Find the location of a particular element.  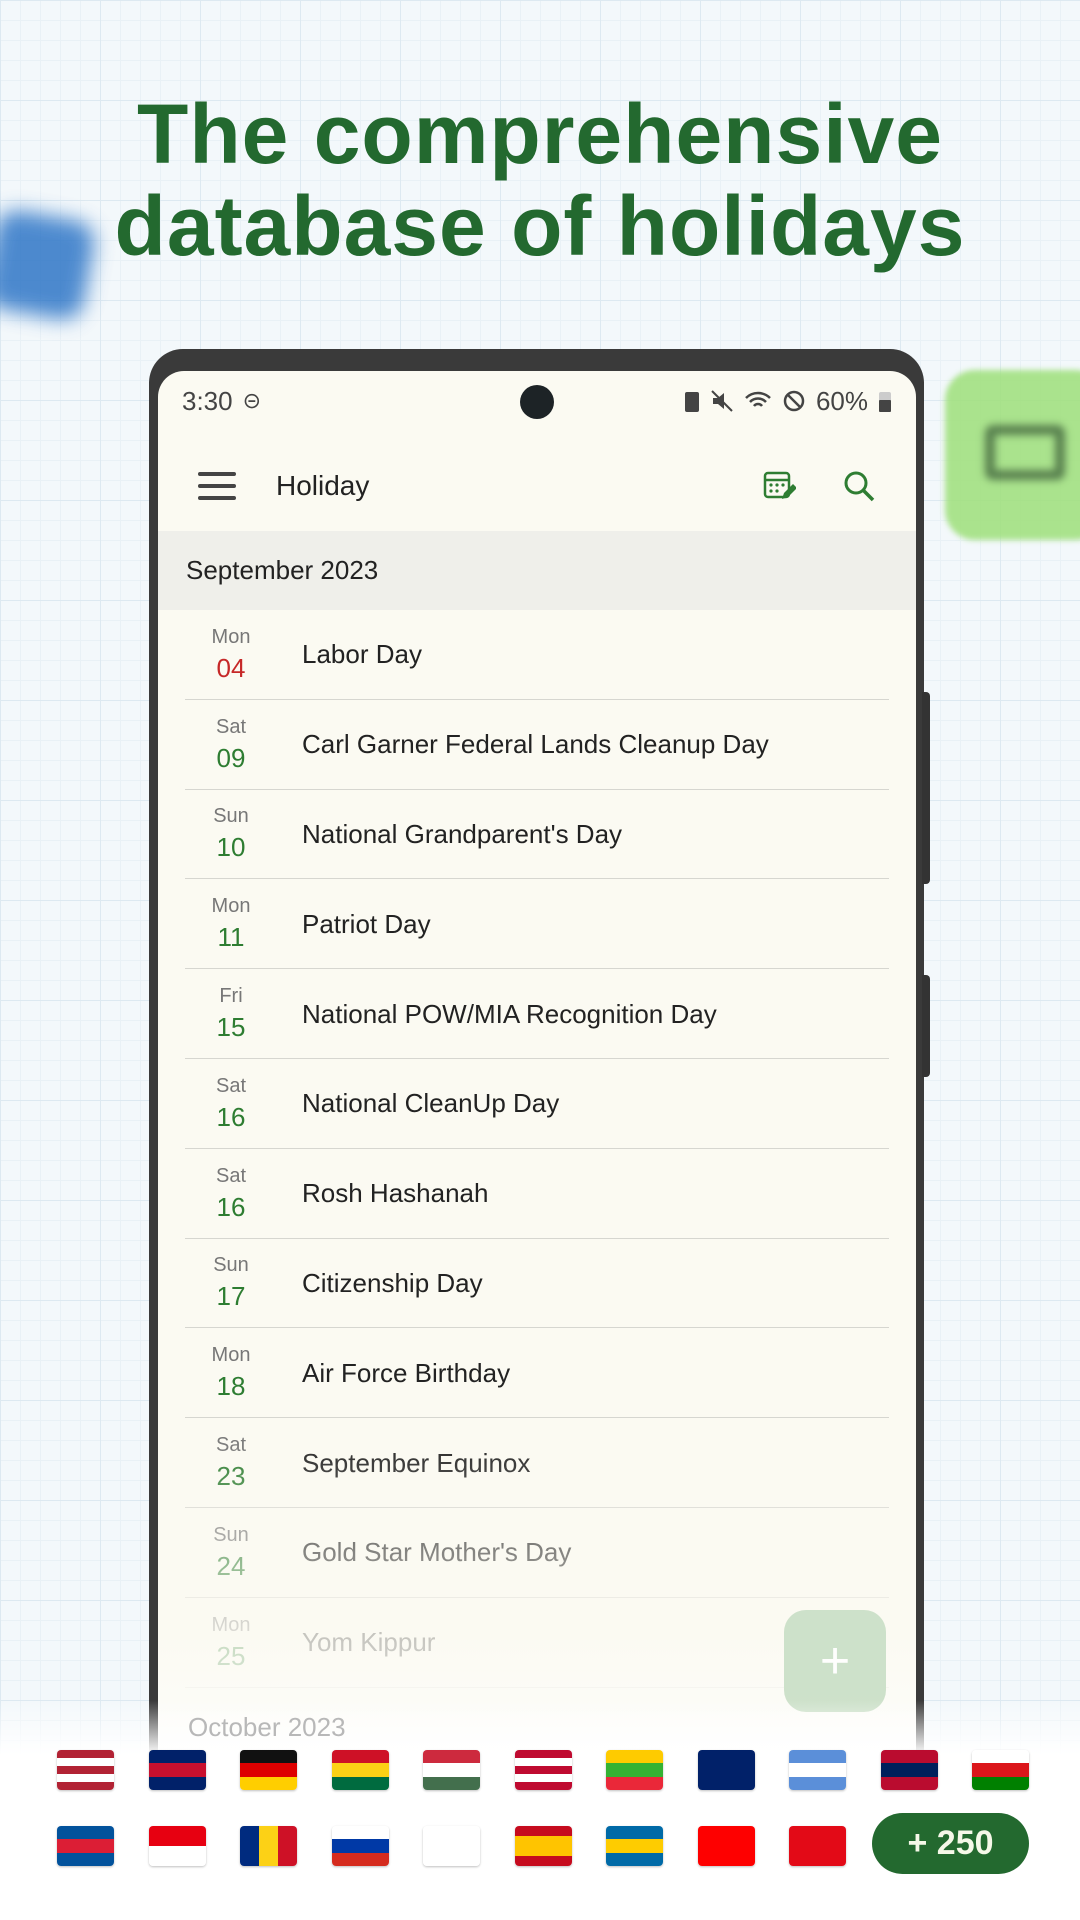

no-signal-icon is located at coordinates (794, 401).